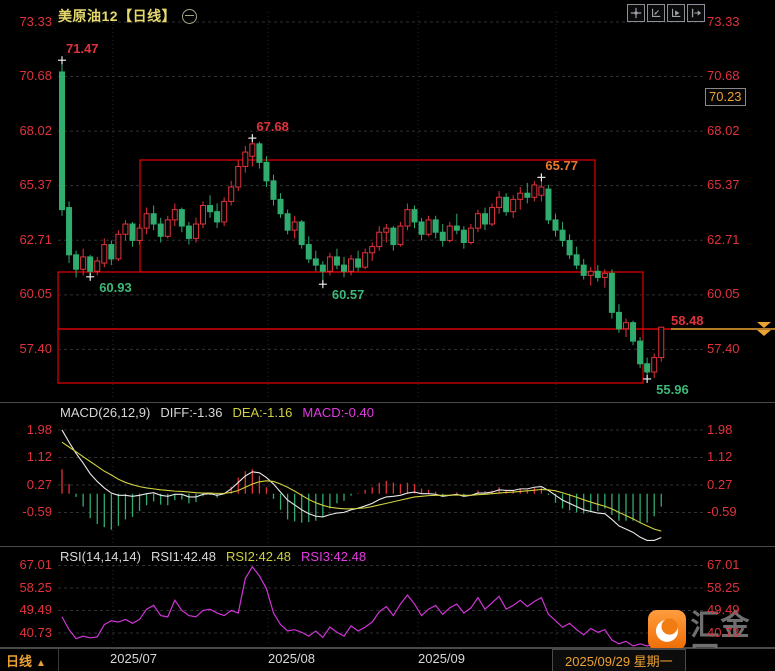 The width and height of the screenshot is (775, 671). Describe the element at coordinates (636, 13) in the screenshot. I see `crosshair-icon` at that location.